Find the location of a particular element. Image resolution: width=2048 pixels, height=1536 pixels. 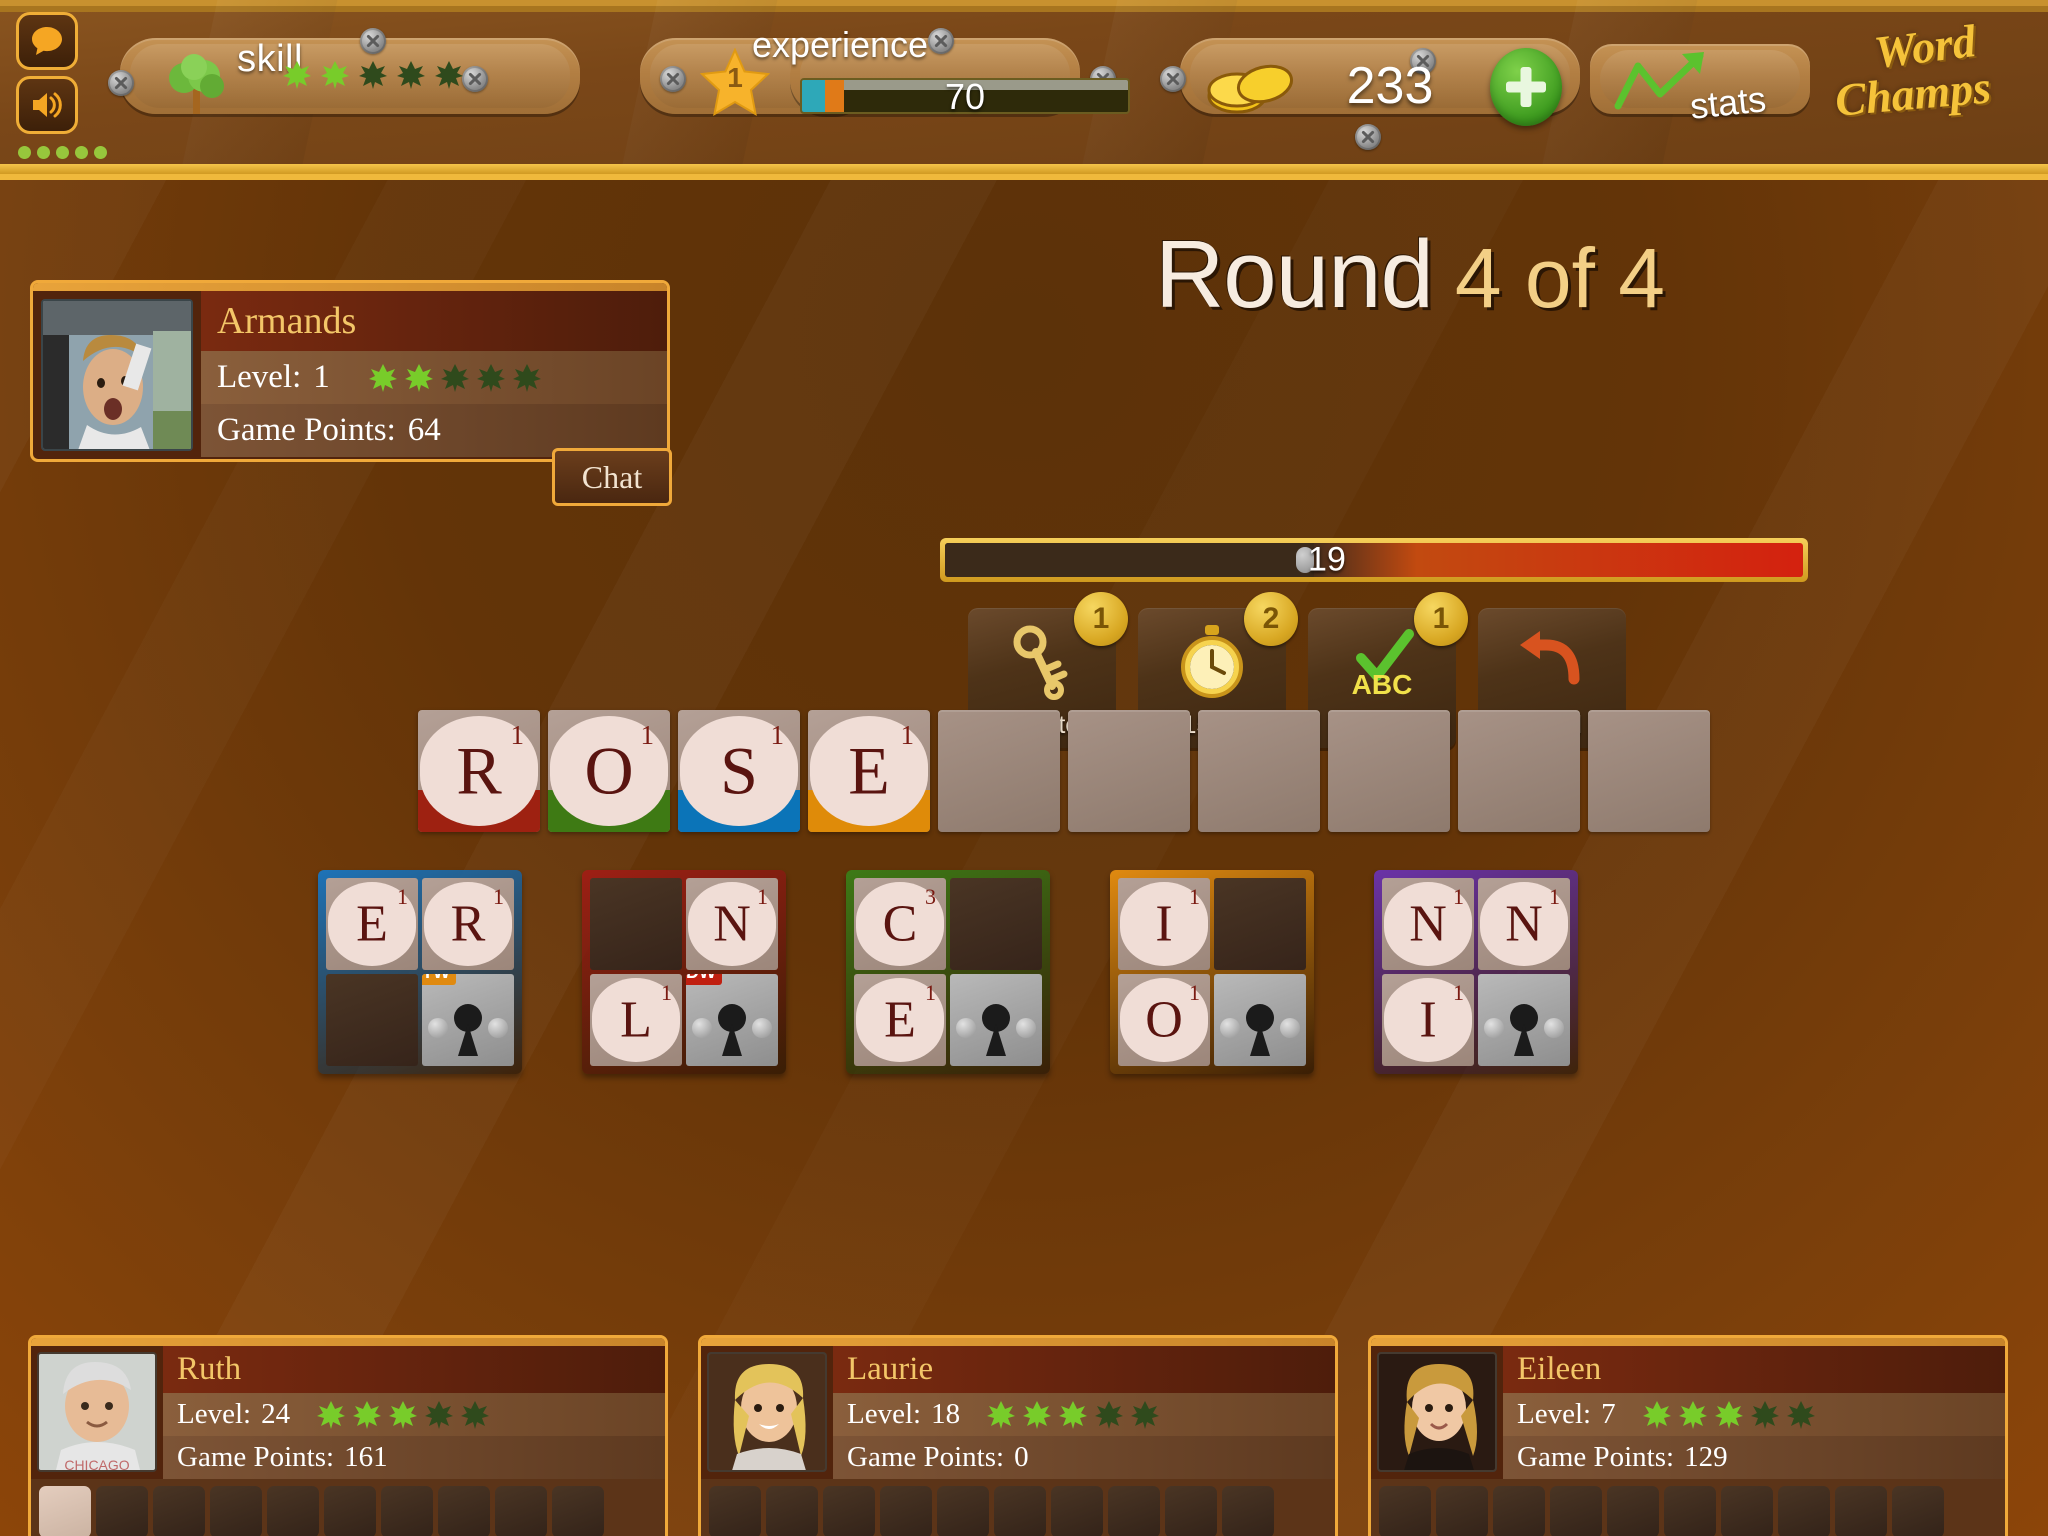

rack-tile: C3 is located at coordinates (900, 924).